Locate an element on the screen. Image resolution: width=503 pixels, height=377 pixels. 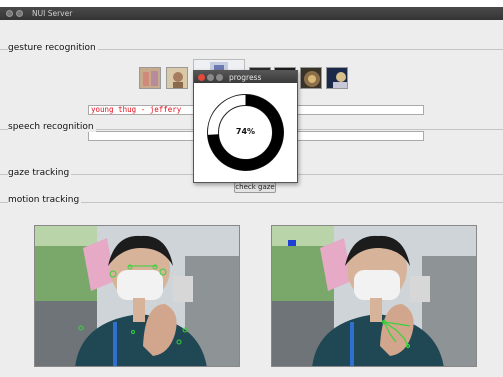
gaze-tracking-label: gaze tracking is located at coordinates (40, 173).